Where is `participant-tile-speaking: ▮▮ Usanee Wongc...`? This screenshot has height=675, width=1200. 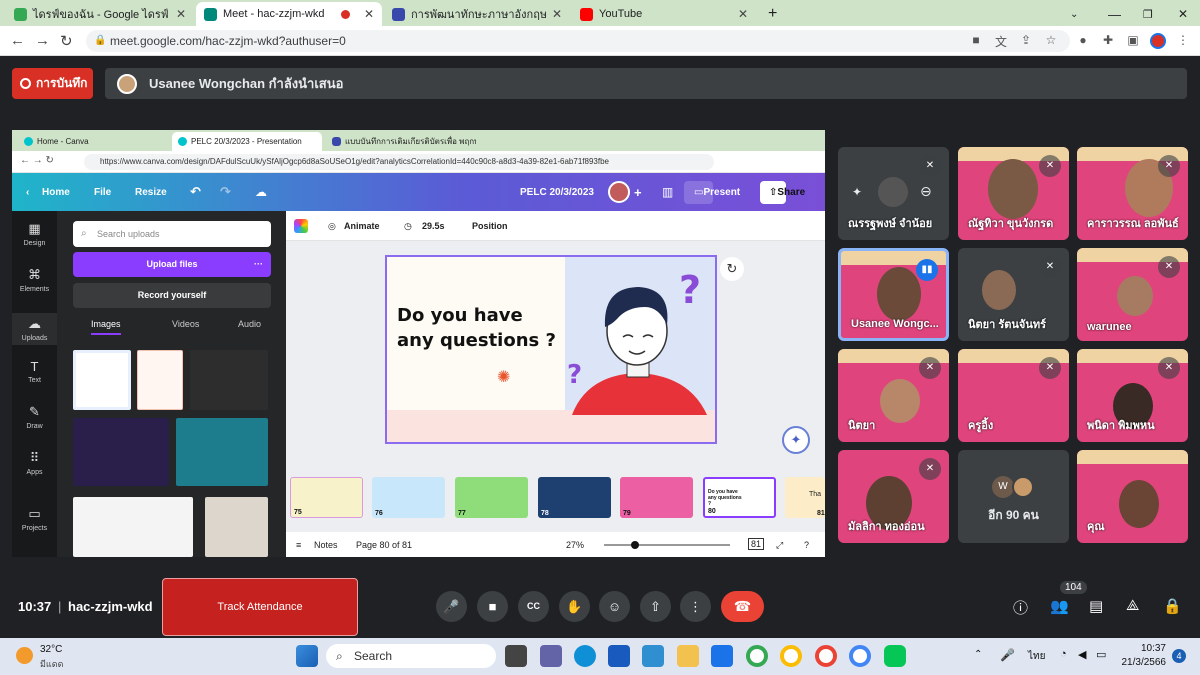 participant-tile-speaking: ▮▮ Usanee Wongc... is located at coordinates (893, 294).